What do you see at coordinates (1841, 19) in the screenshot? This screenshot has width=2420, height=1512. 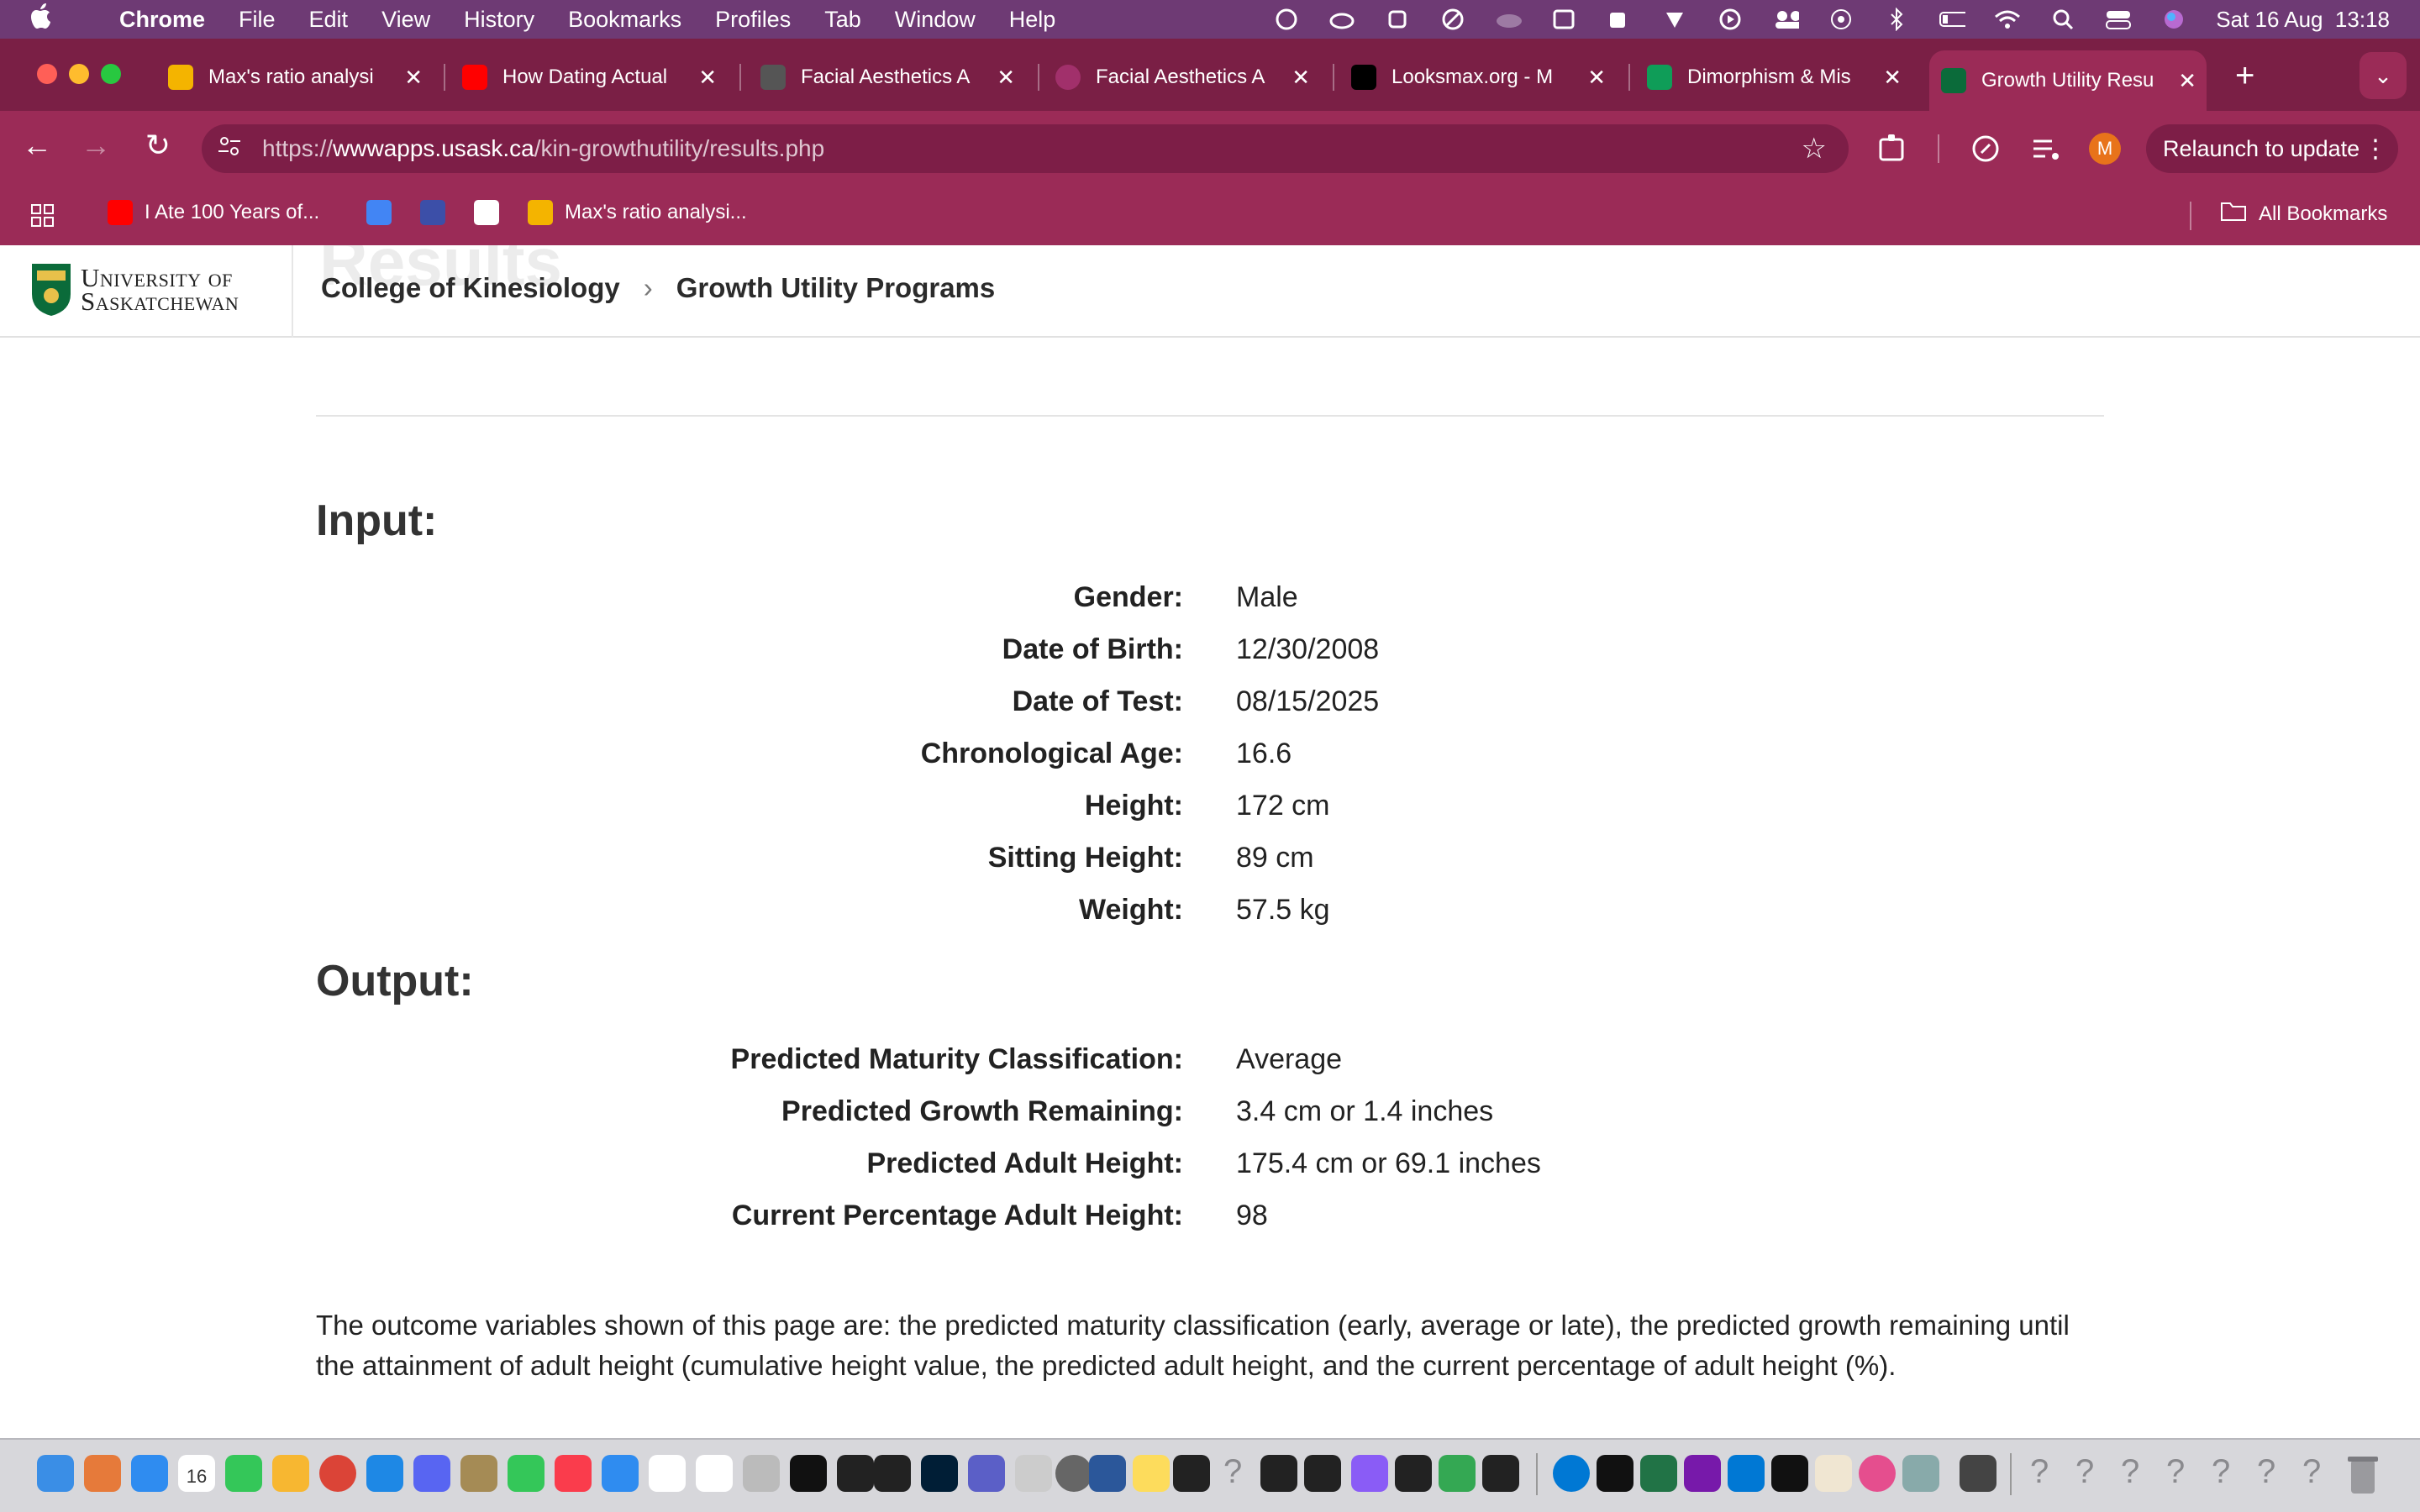 I see `airdrop-icon` at bounding box center [1841, 19].